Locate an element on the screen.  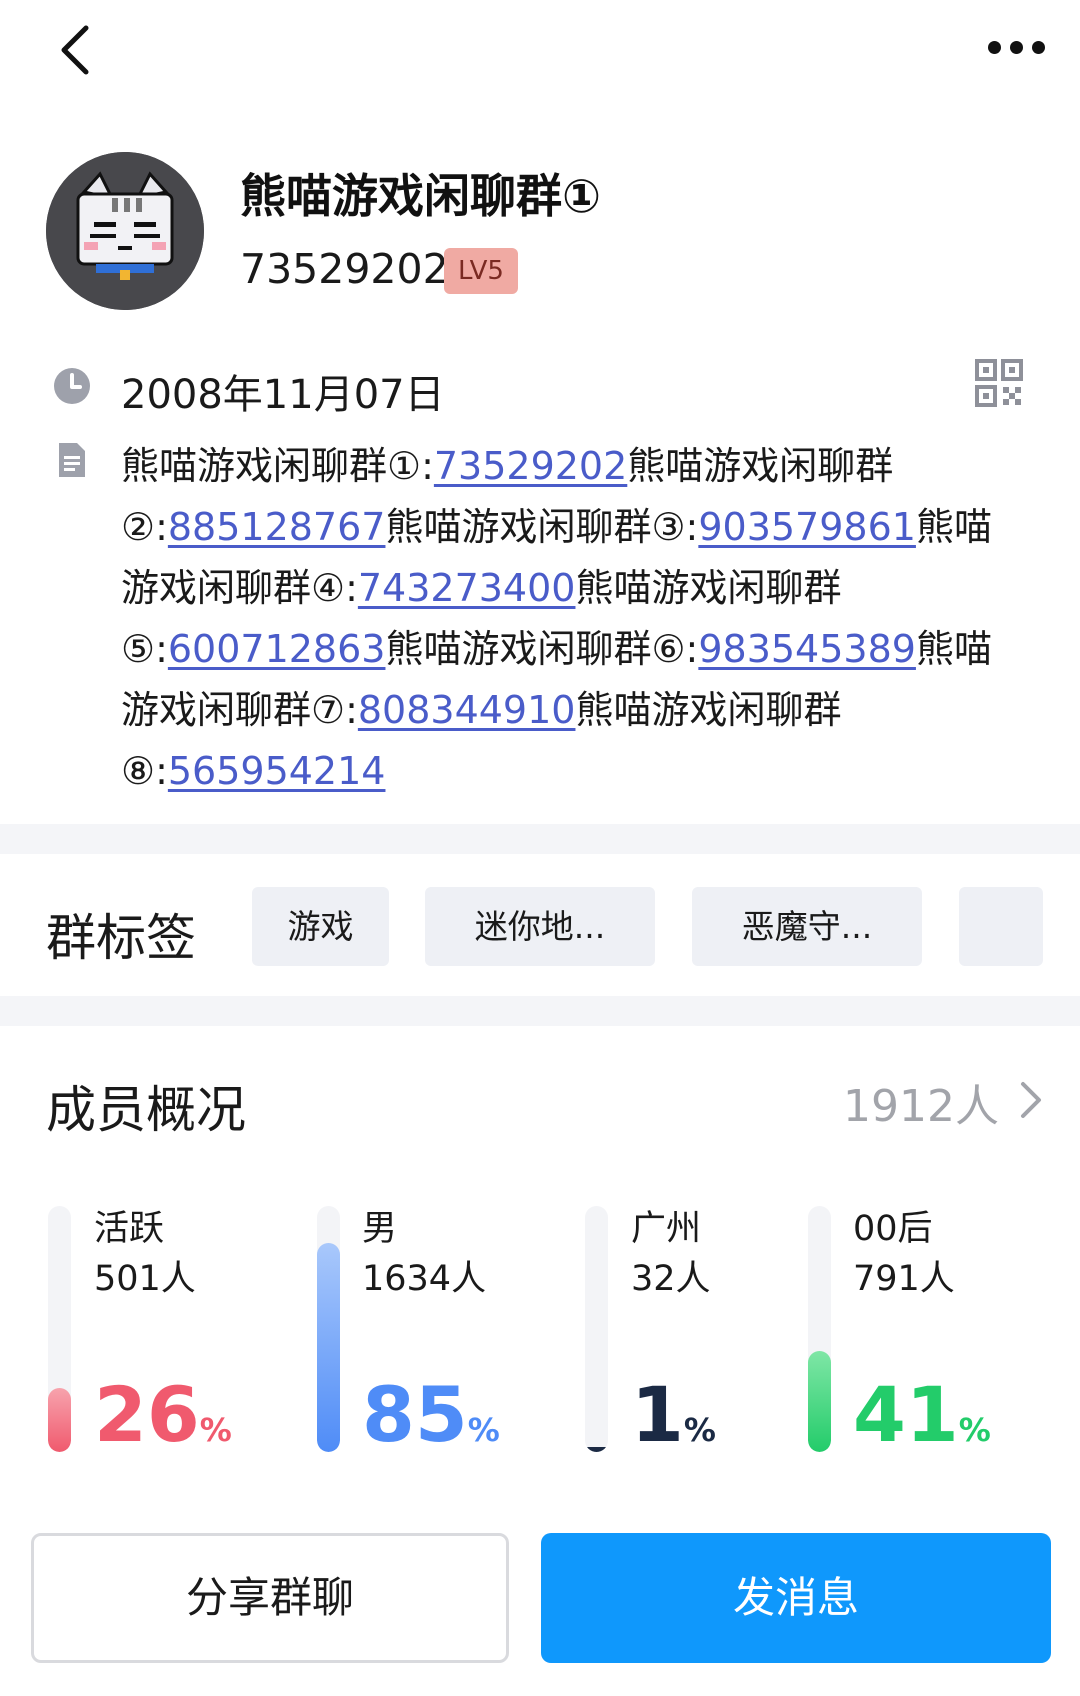
members-title: 成员概况 is located at coordinates (146, 1110).